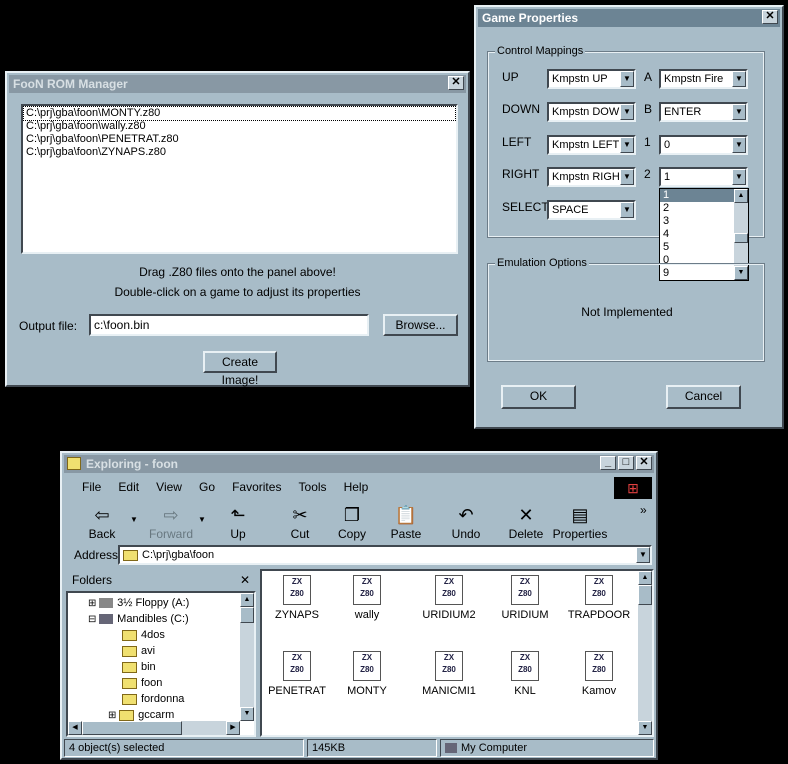  I want to click on menu-favorites: Favorites, so click(256, 487).